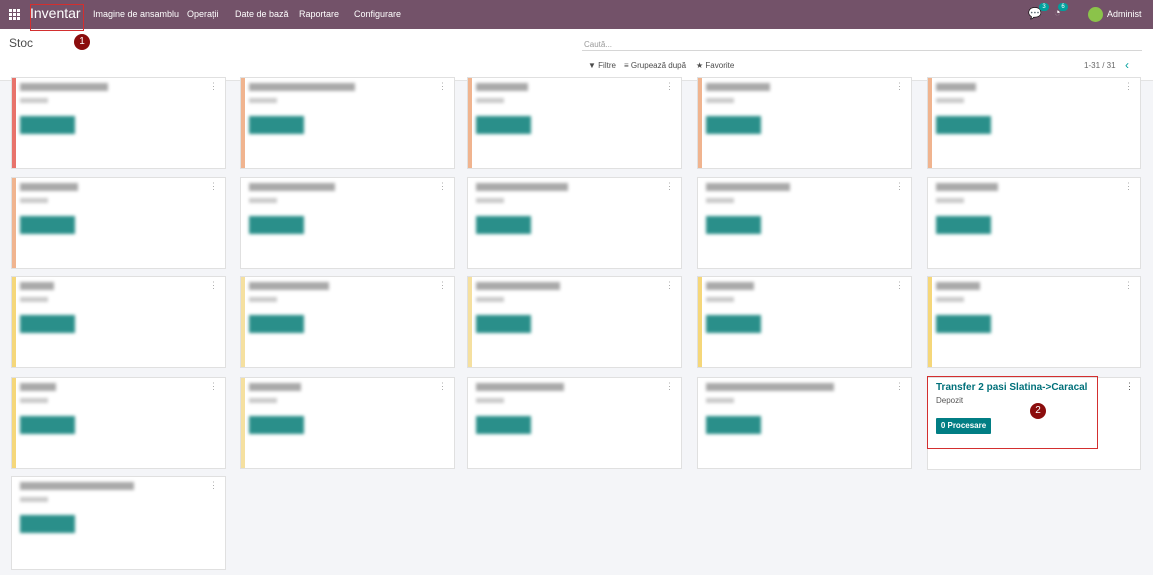 The width and height of the screenshot is (1153, 575). What do you see at coordinates (658, 65) in the screenshot?
I see `groupby-label: Grupează după` at bounding box center [658, 65].